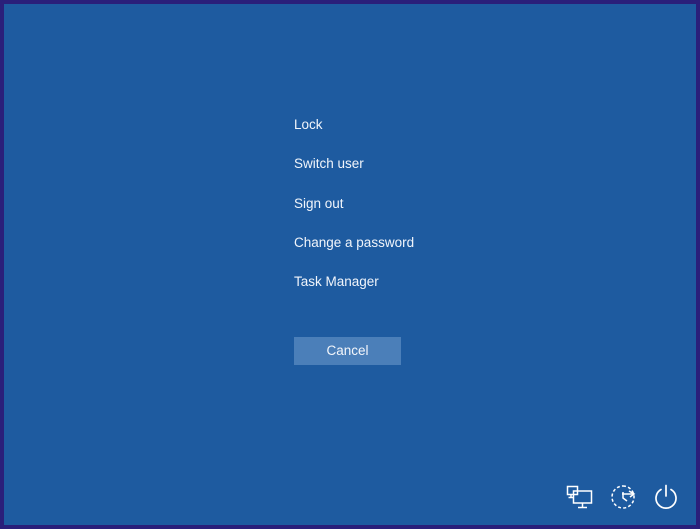 This screenshot has height=529, width=700. I want to click on power-icon, so click(666, 497).